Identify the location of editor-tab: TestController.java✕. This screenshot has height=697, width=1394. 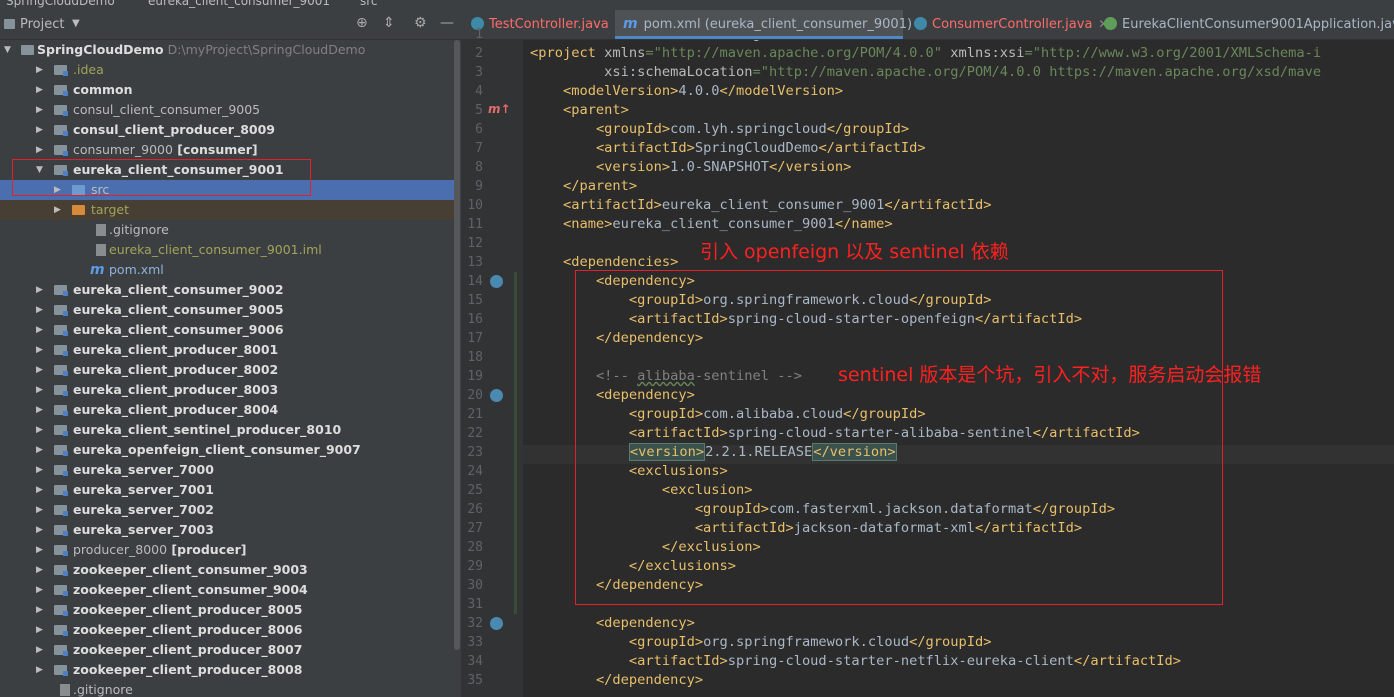
(544, 24).